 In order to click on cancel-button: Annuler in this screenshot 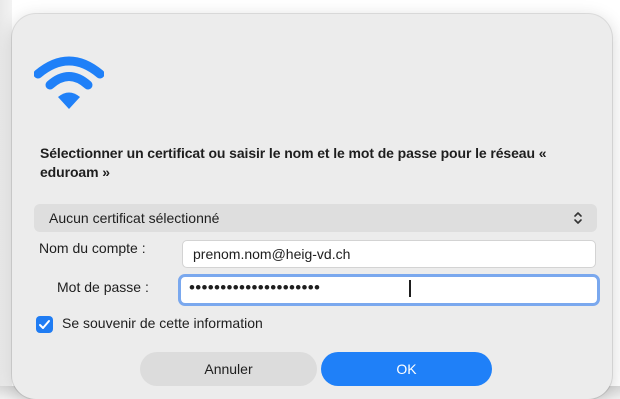, I will do `click(228, 369)`.